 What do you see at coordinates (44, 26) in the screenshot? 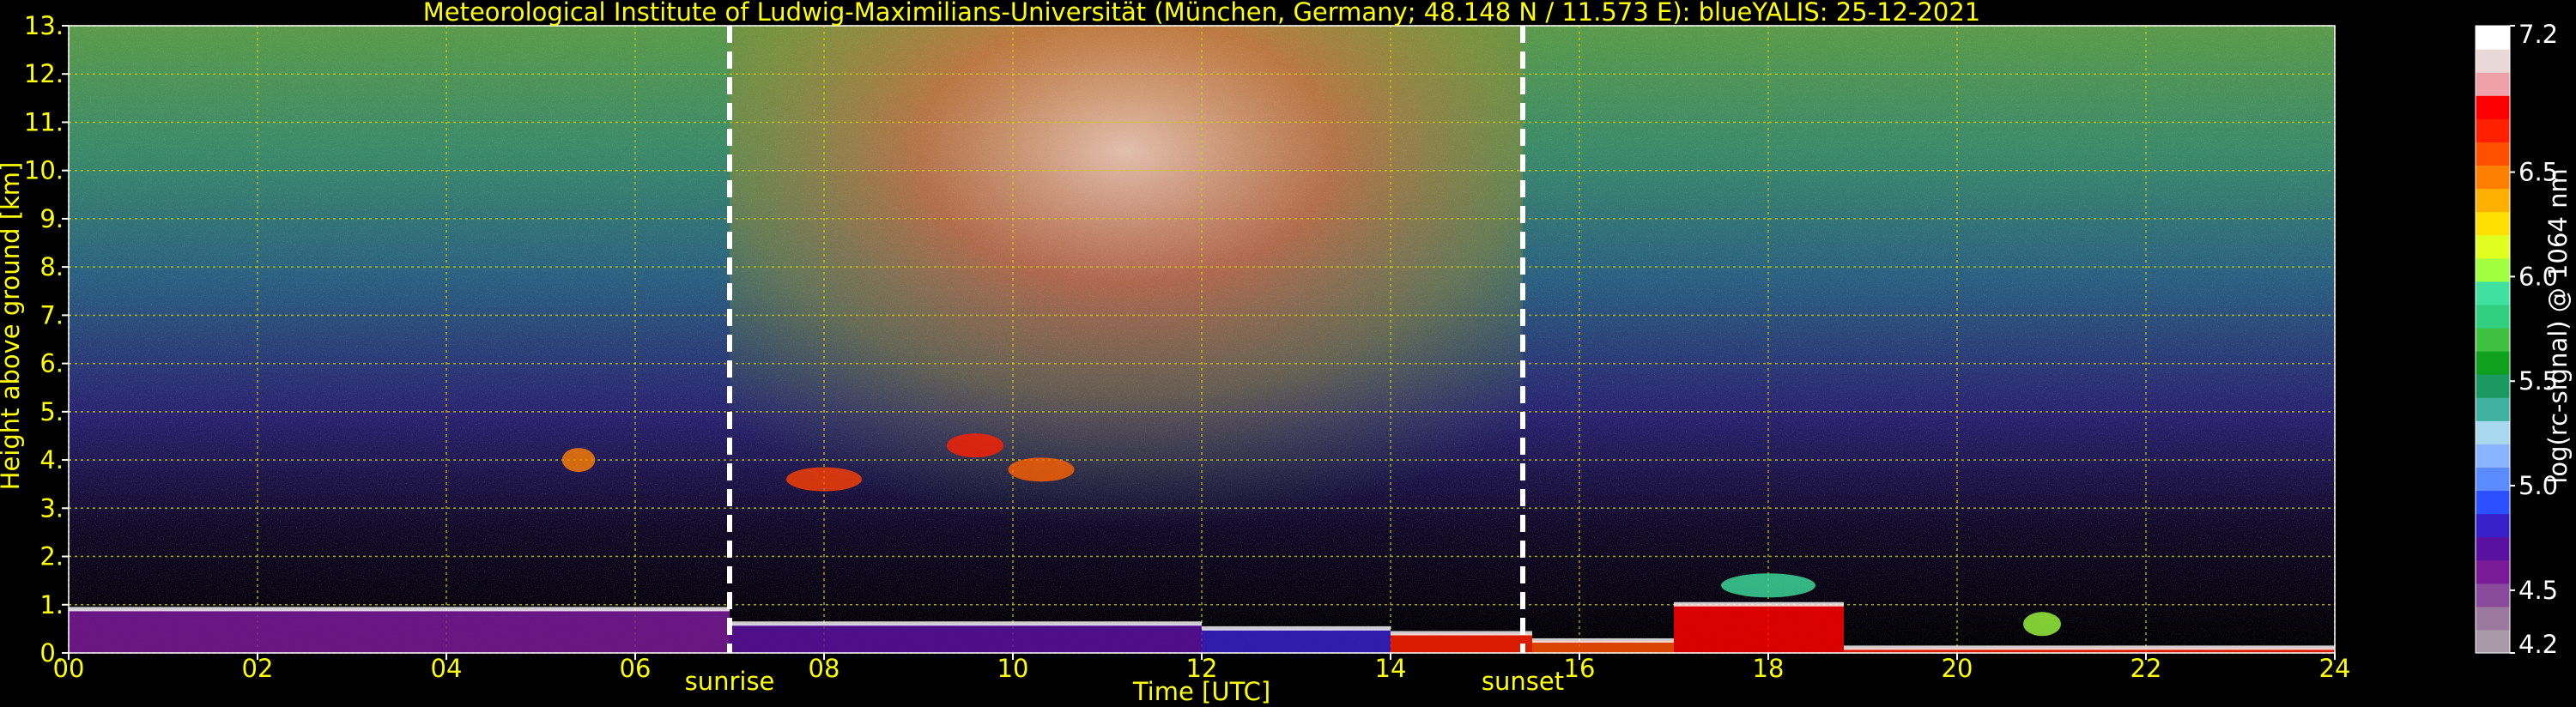
I see `y-tick-label: 13.` at bounding box center [44, 26].